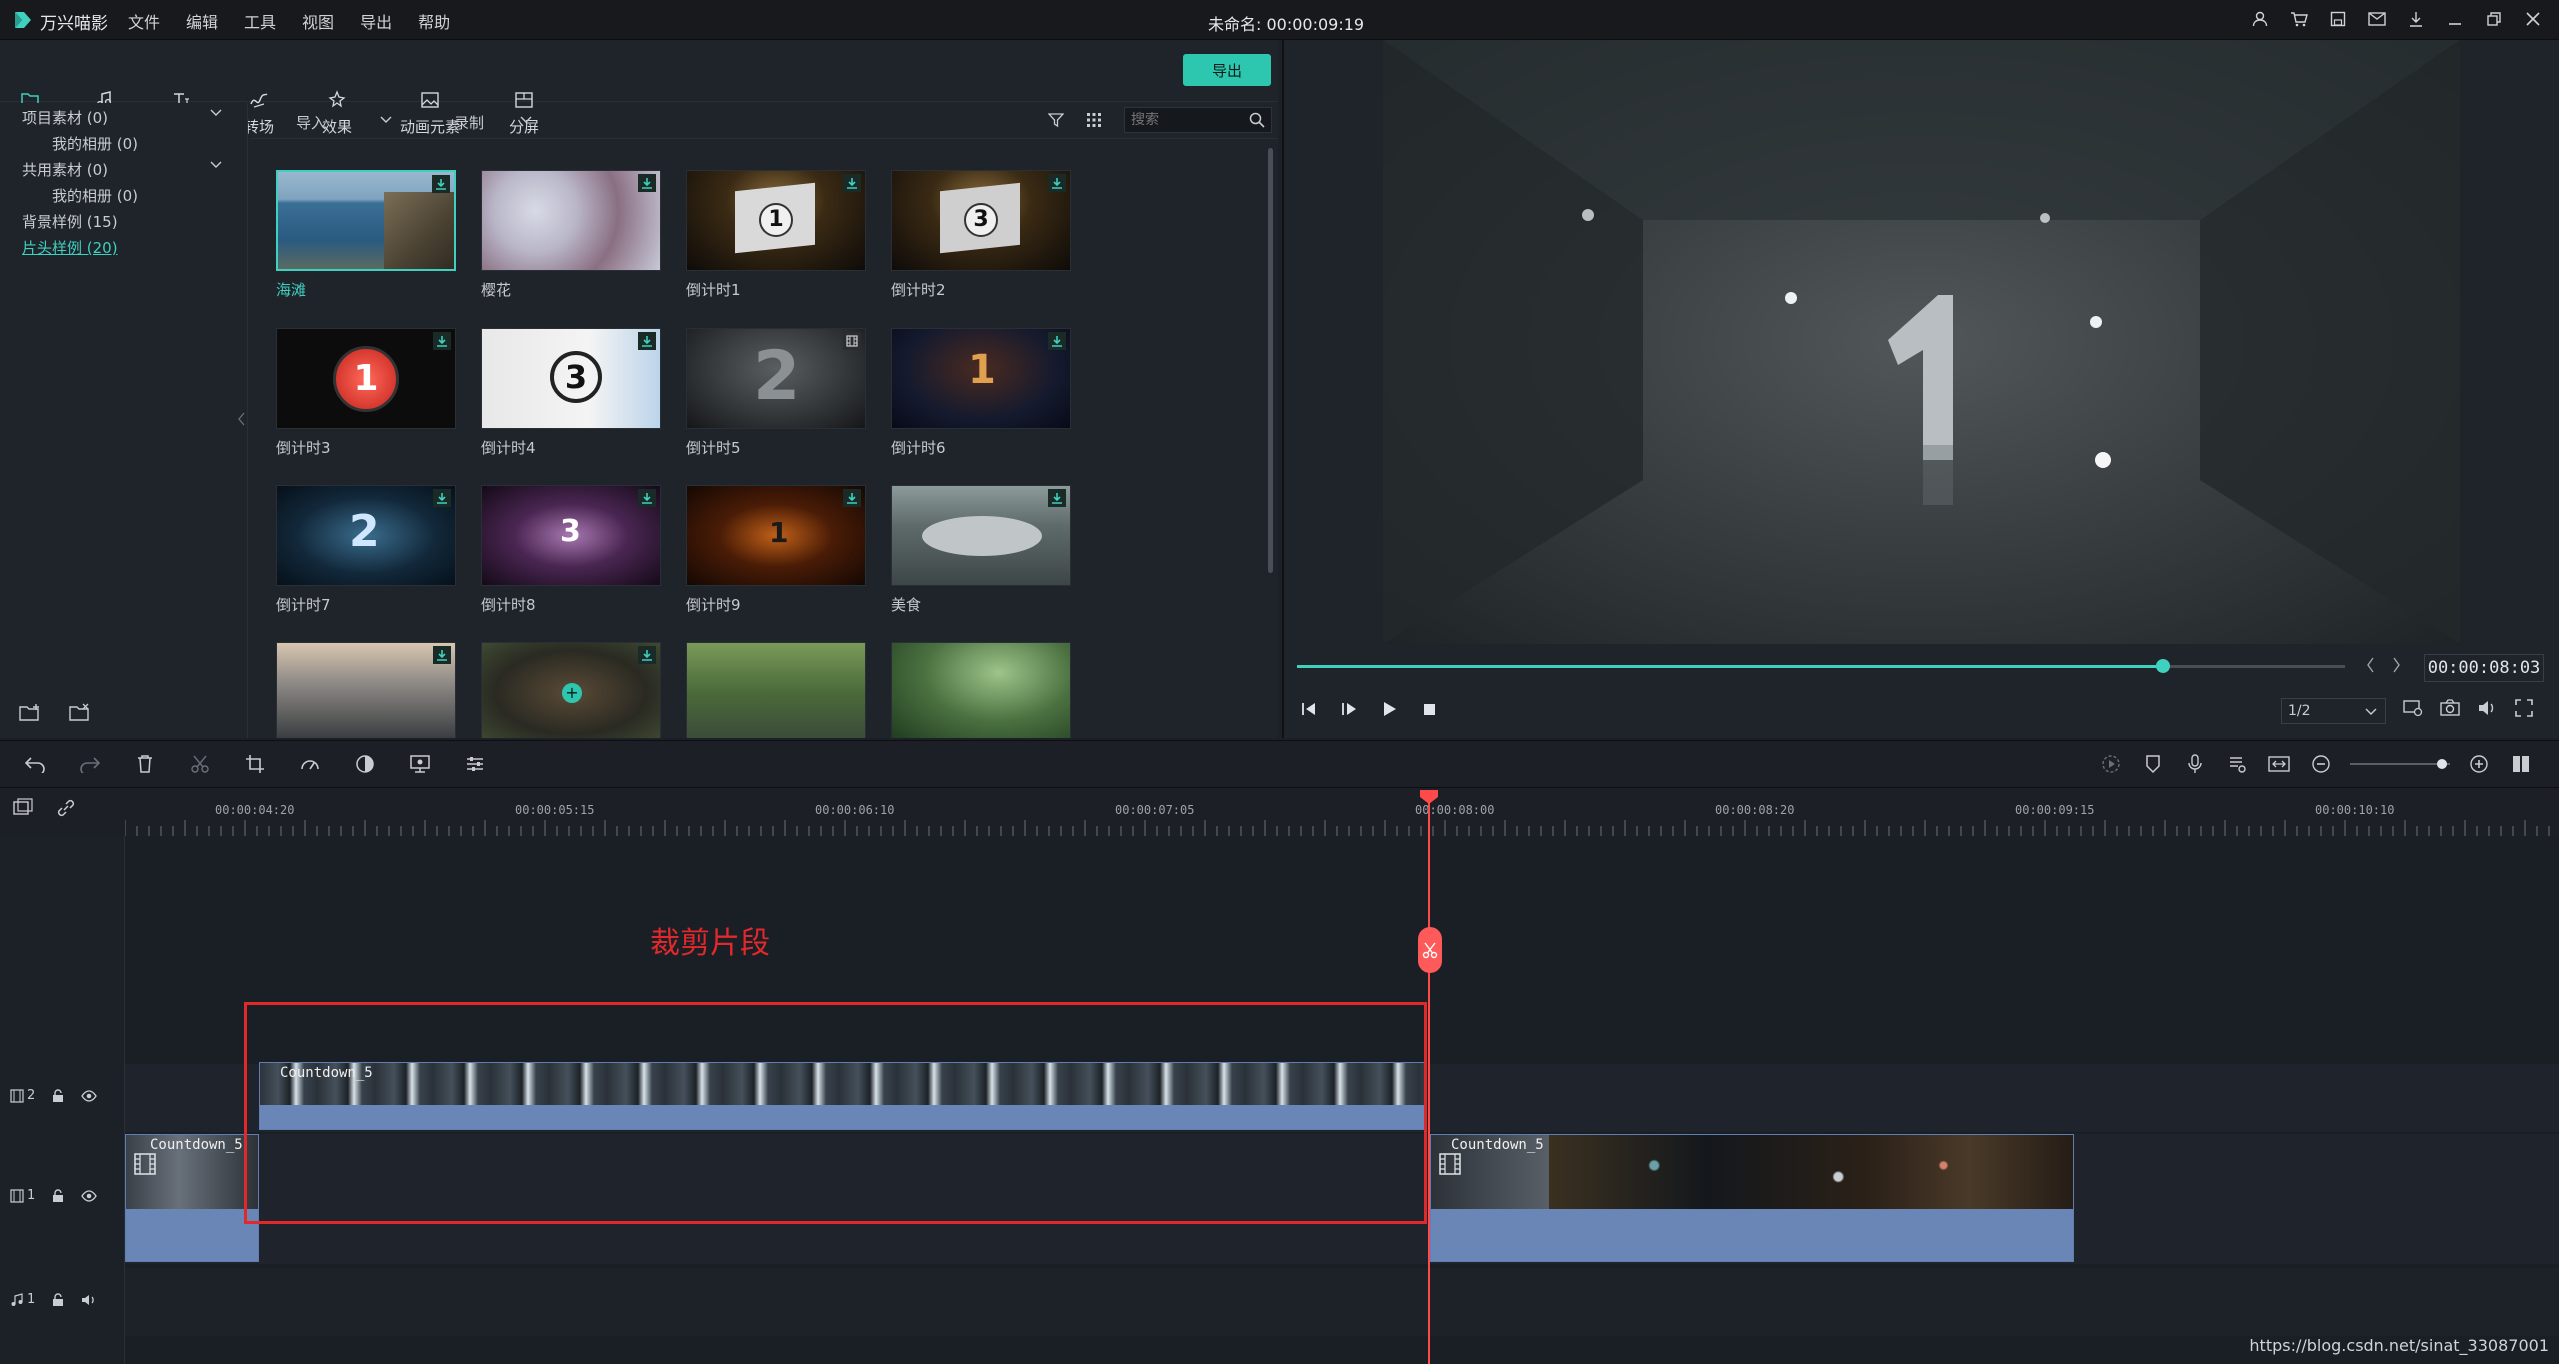  I want to click on split-scissor-icon, so click(1430, 950).